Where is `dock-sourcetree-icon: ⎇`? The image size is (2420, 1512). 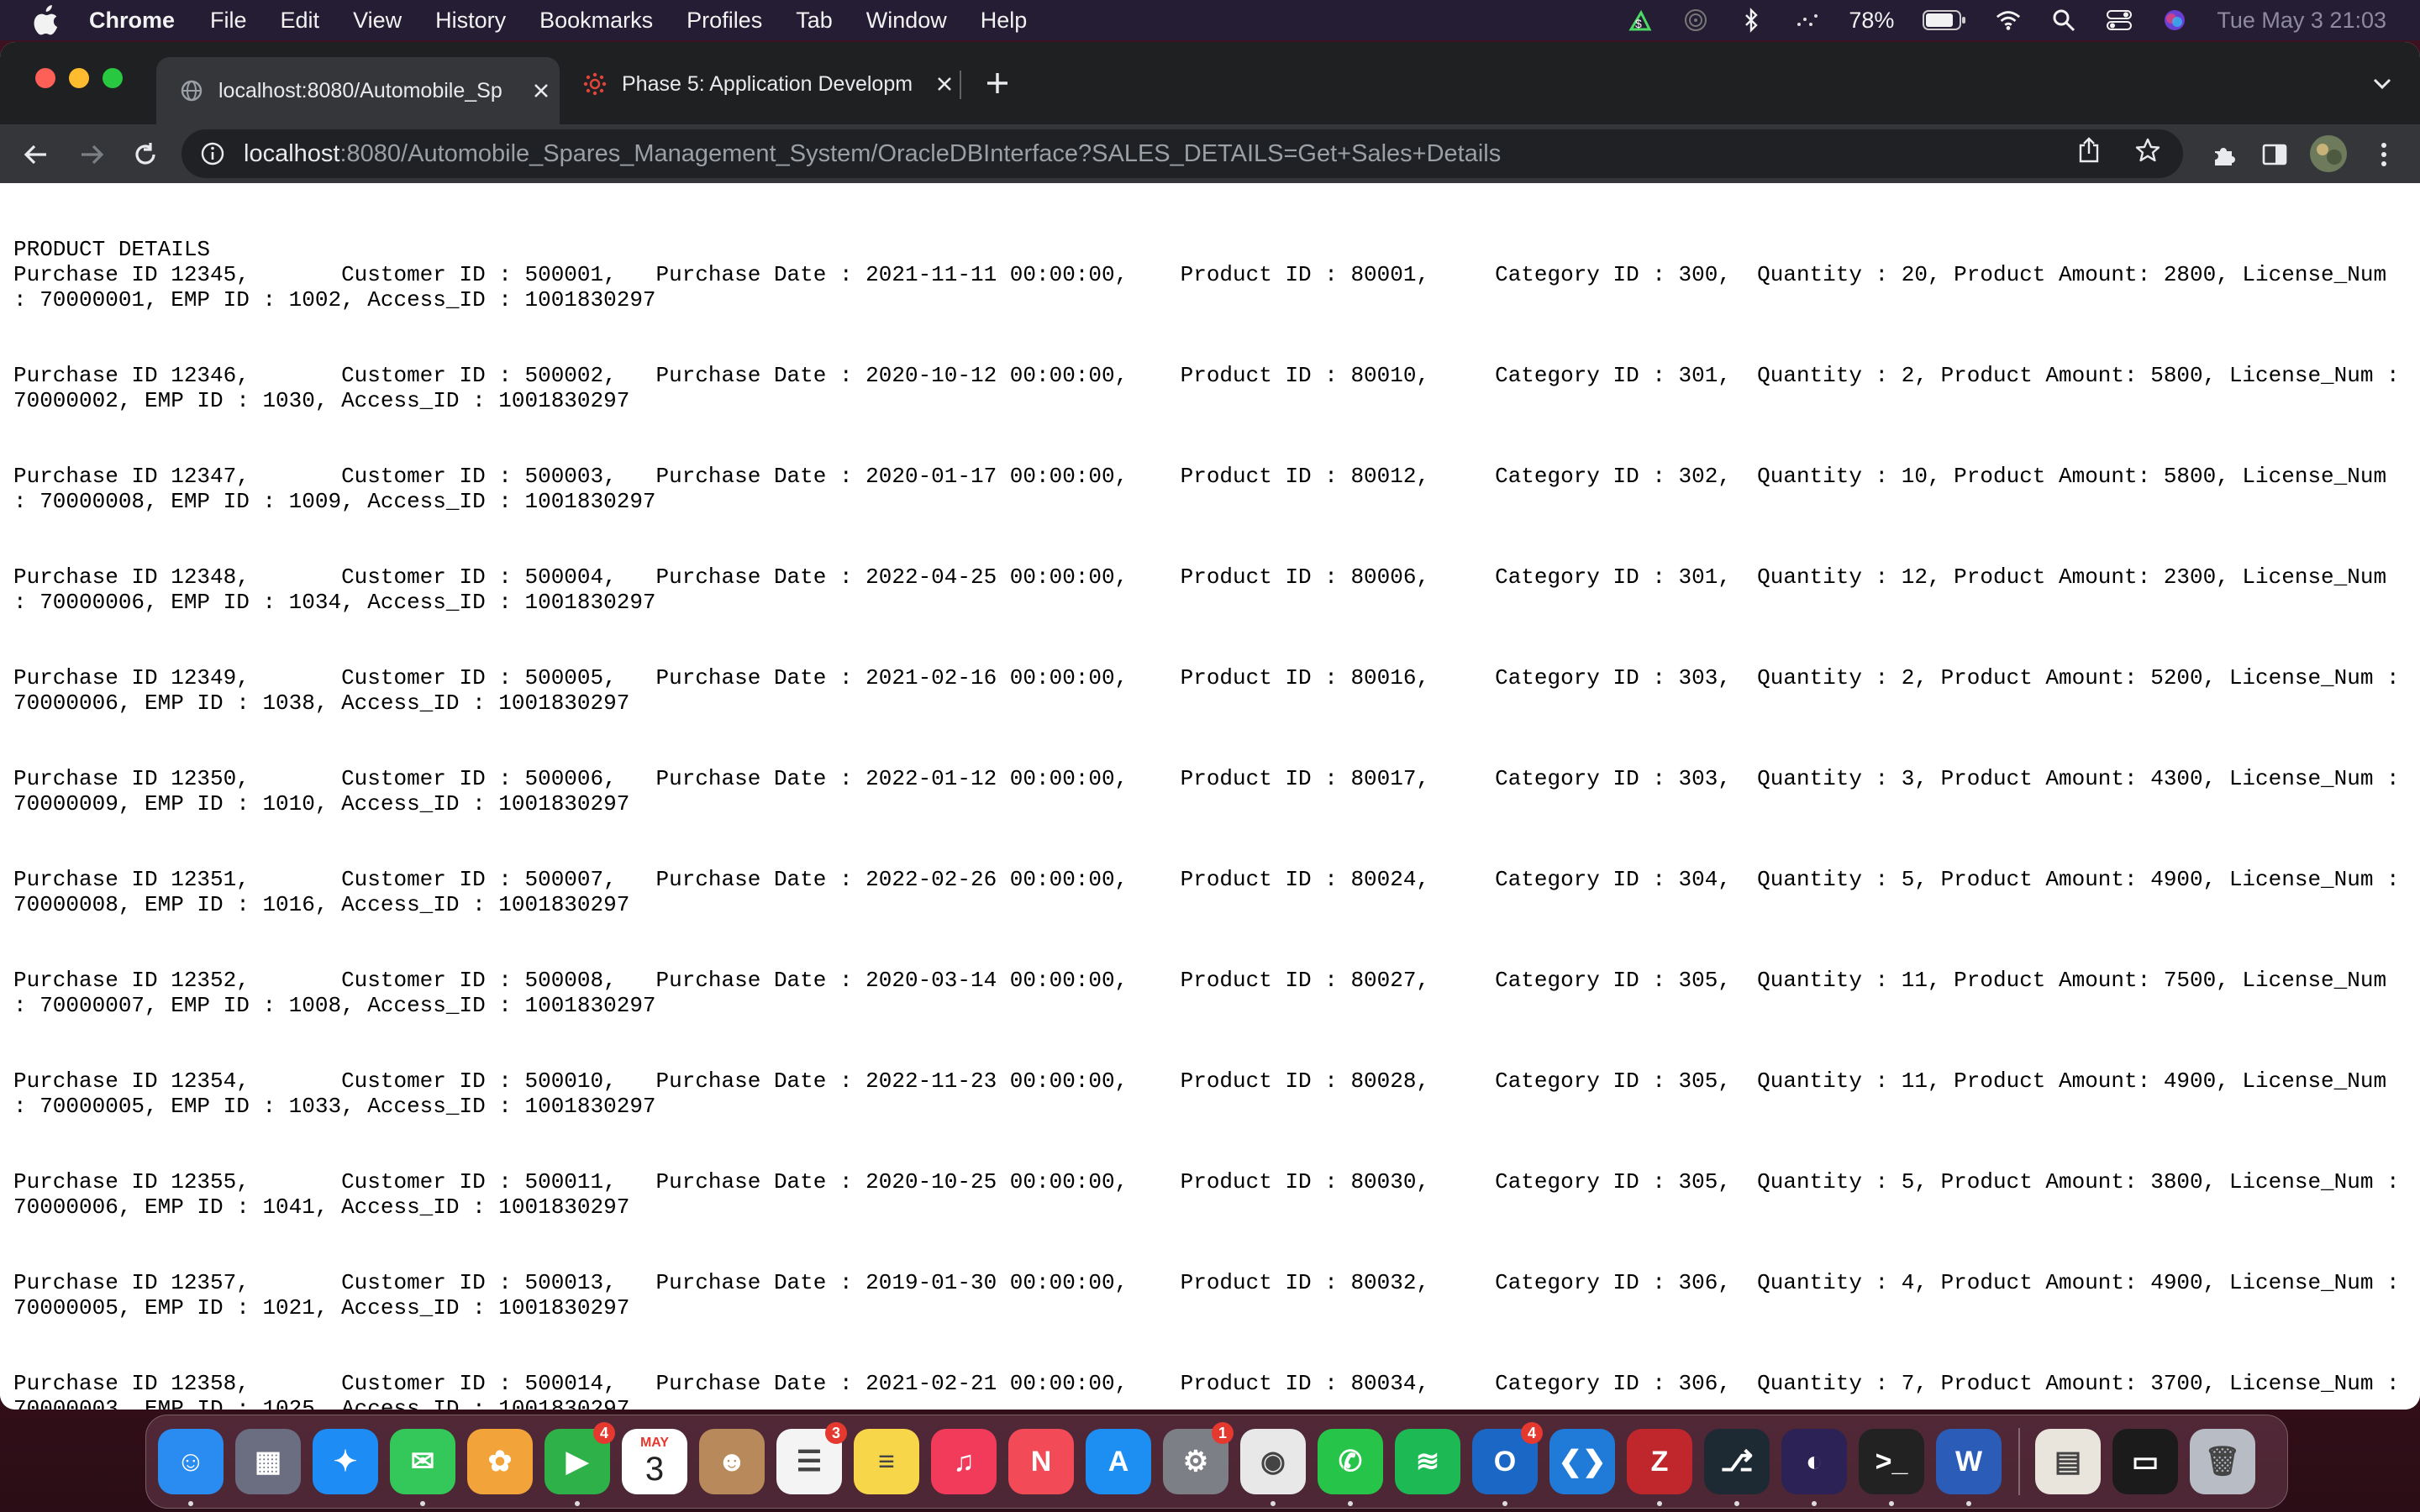
dock-sourcetree-icon: ⎇ is located at coordinates (1737, 1467).